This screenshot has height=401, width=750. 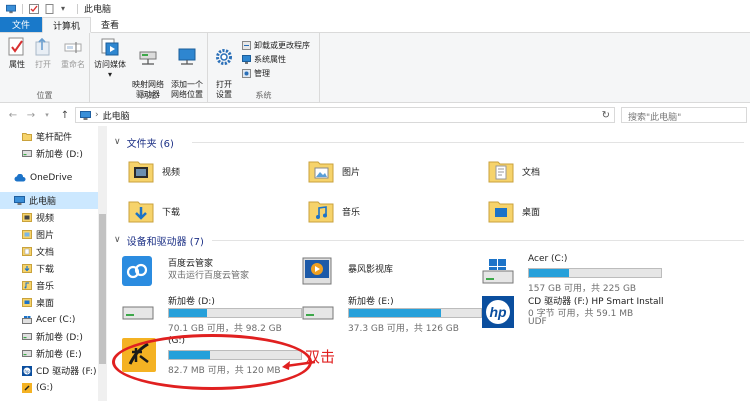 I want to click on window-title: 此电脑, so click(x=98, y=10).